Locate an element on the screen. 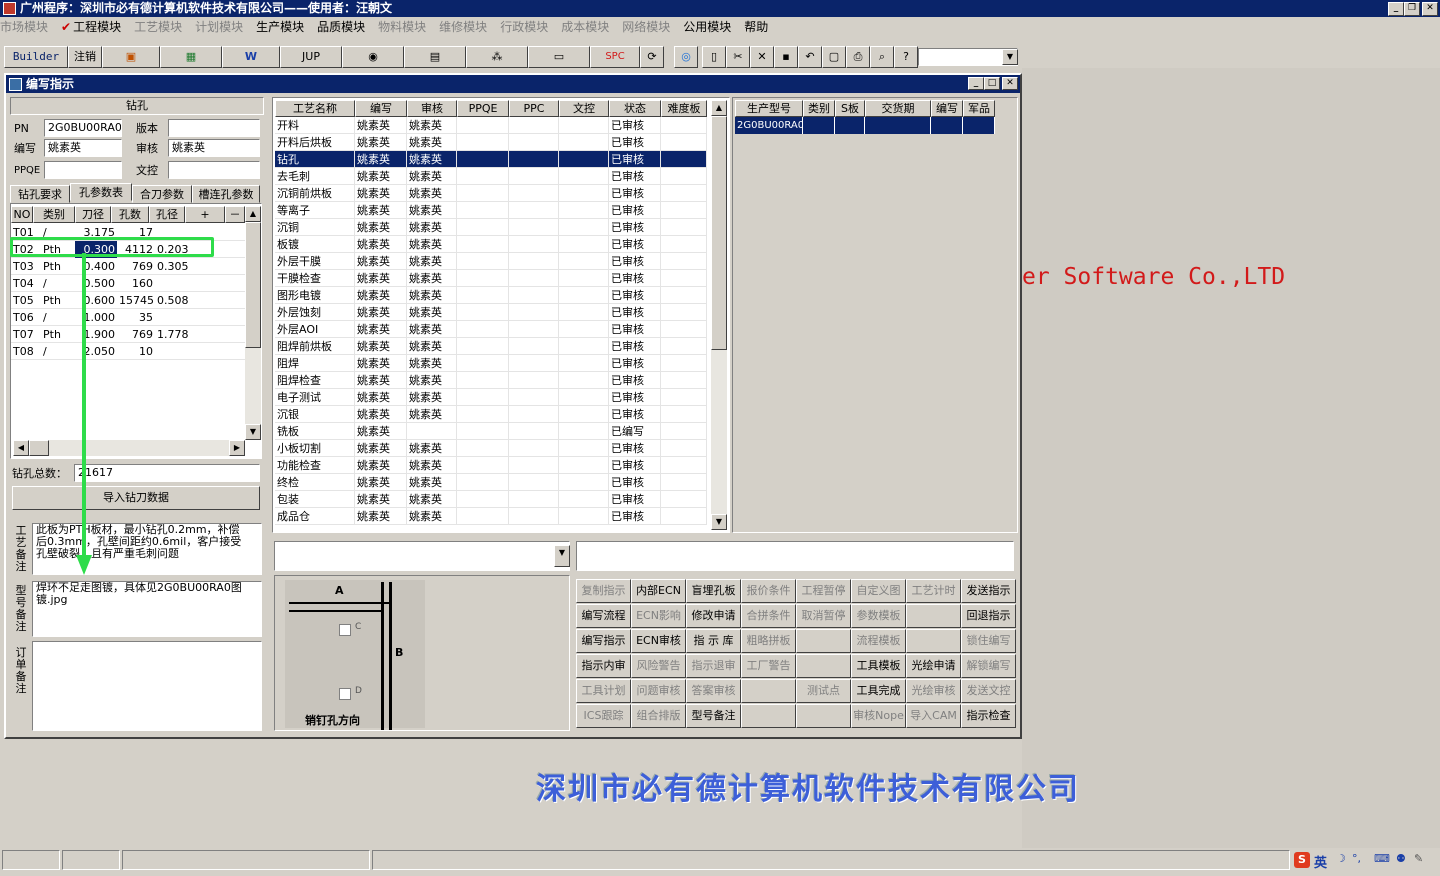  hscroll-thumb is located at coordinates (39, 448).